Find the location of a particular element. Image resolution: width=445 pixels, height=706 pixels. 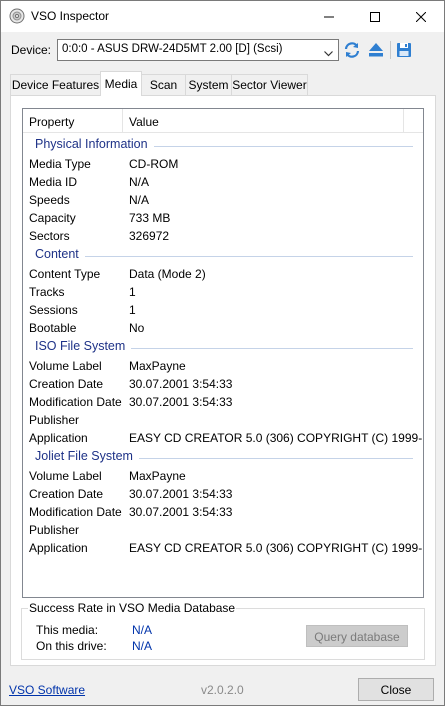

tab-label: Media is located at coordinates (121, 84).